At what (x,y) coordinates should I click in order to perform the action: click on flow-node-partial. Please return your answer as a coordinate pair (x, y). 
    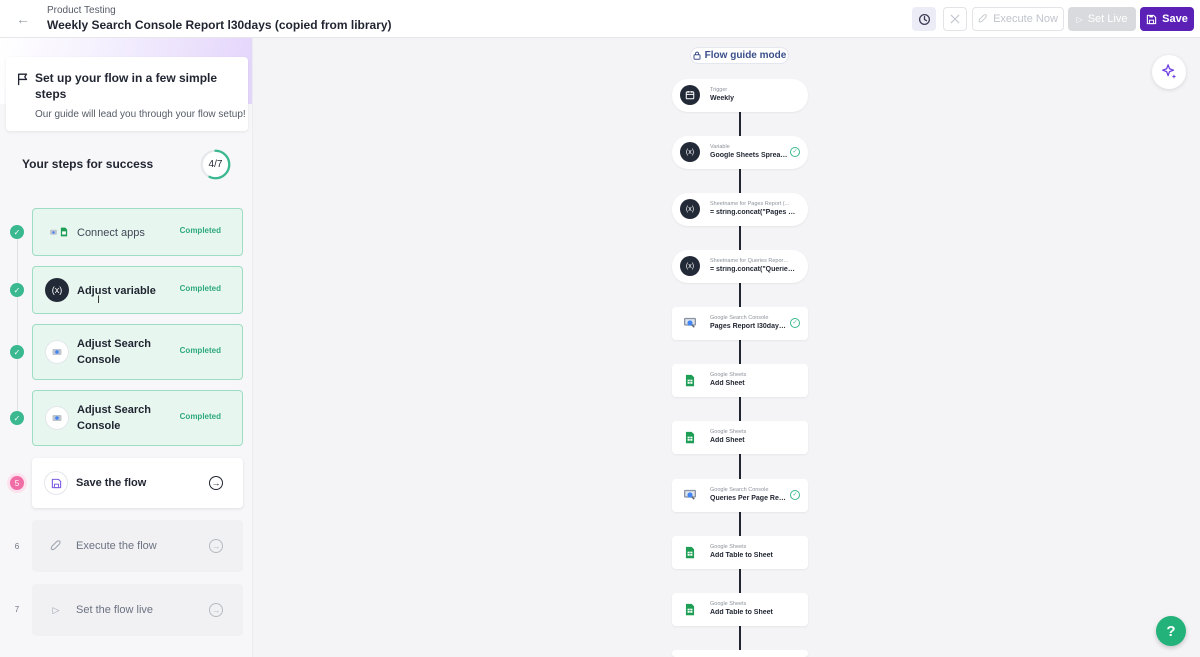
    Looking at the image, I should click on (740, 653).